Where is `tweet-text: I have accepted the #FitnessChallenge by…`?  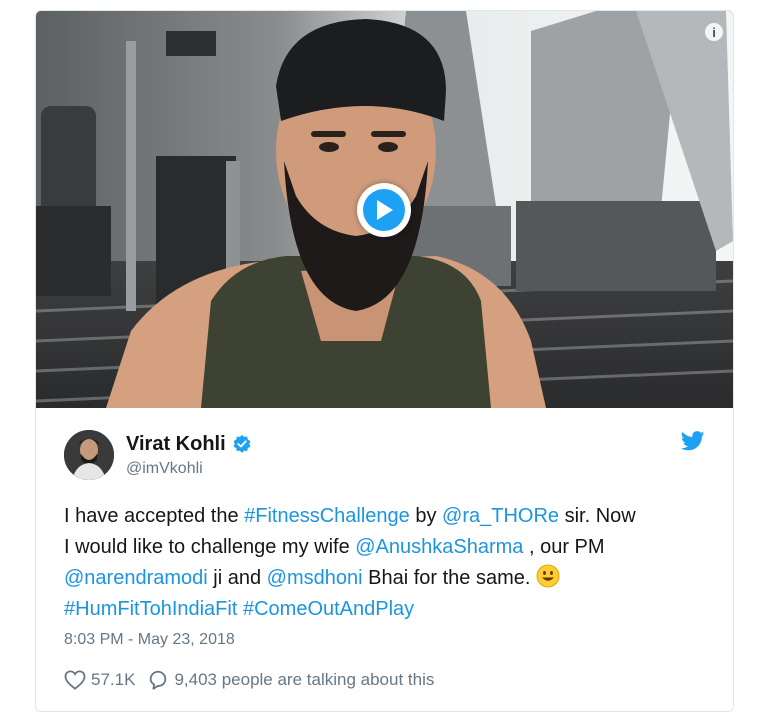
tweet-text: I have accepted the #FitnessChallenge by… is located at coordinates (389, 563).